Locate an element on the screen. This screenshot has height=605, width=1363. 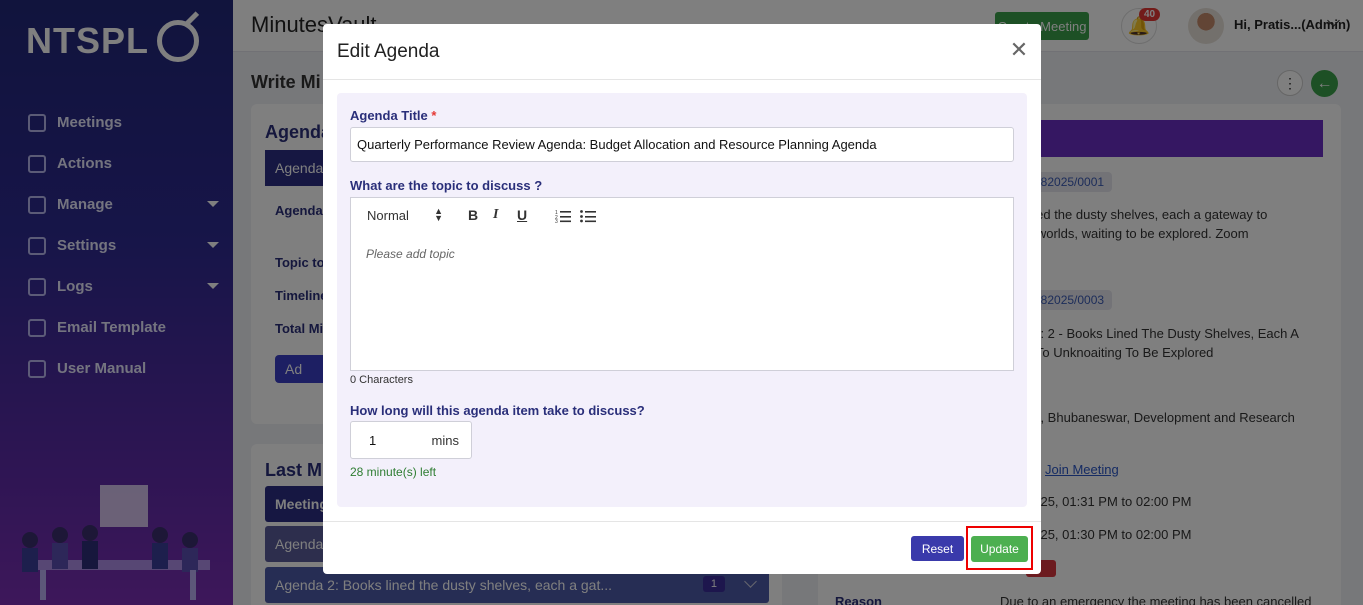
ordered-list-icon: 1 2 3 is located at coordinates (563, 216).